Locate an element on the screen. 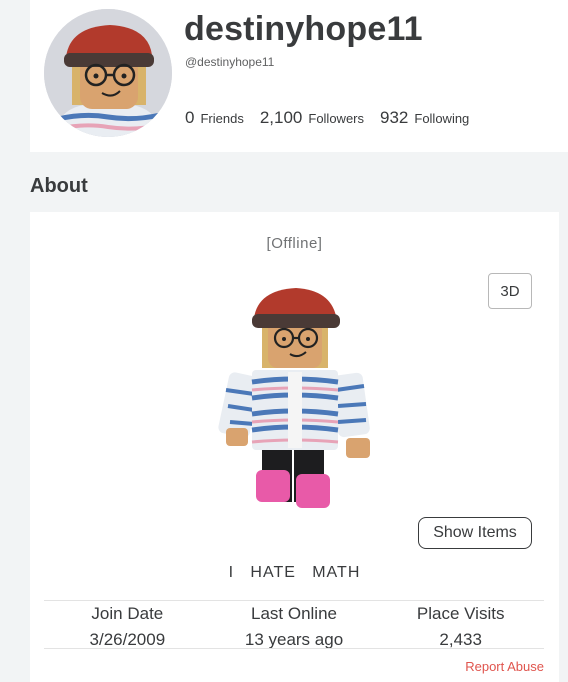 The image size is (568, 682). friends-label: Friends is located at coordinates (222, 118).